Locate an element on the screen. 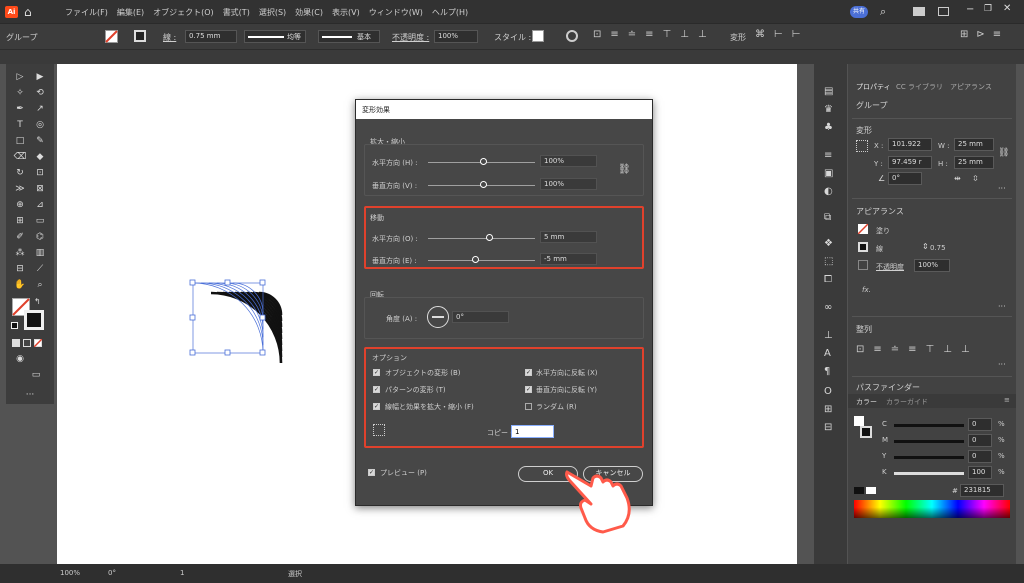 This screenshot has width=1024, height=583. color-stroke-swatch is located at coordinates (866, 432).